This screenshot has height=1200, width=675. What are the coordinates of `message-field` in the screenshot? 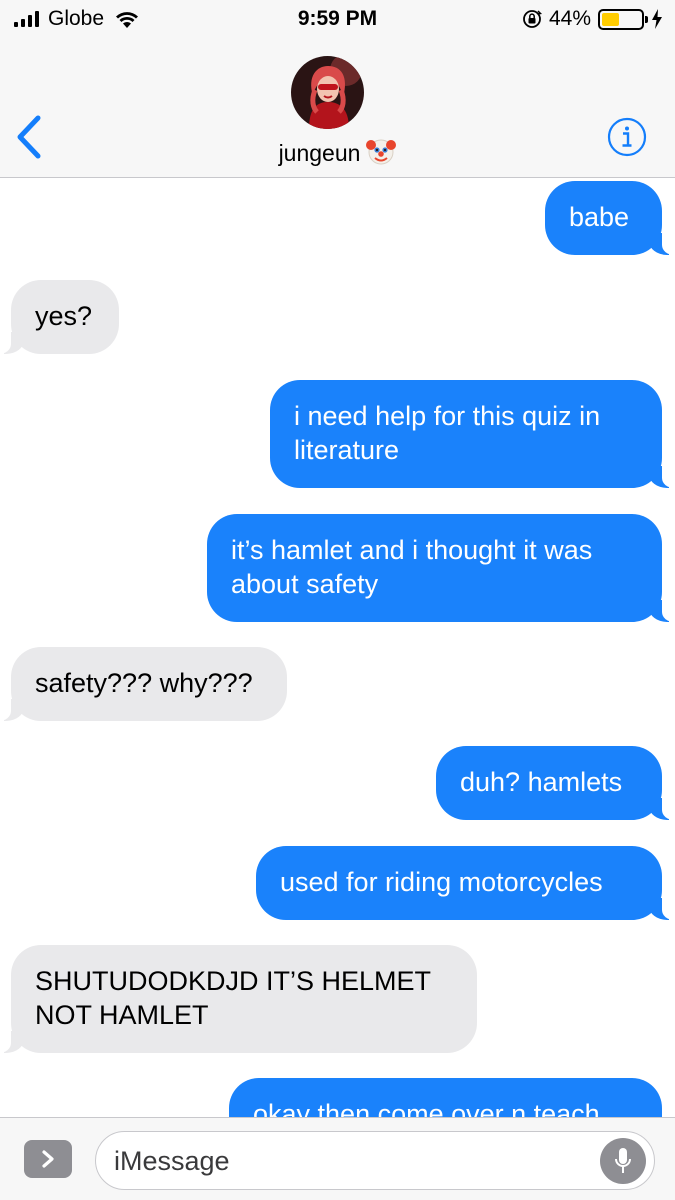 It's located at (375, 1160).